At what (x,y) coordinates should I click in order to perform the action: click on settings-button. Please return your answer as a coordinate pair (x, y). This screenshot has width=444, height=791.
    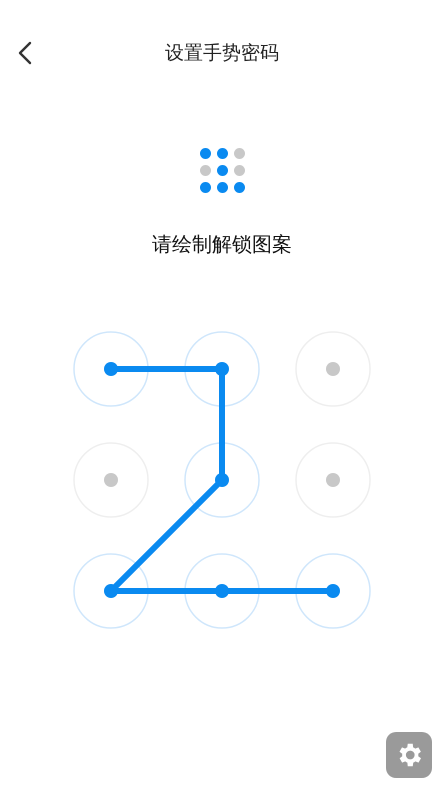
    Looking at the image, I should click on (409, 755).